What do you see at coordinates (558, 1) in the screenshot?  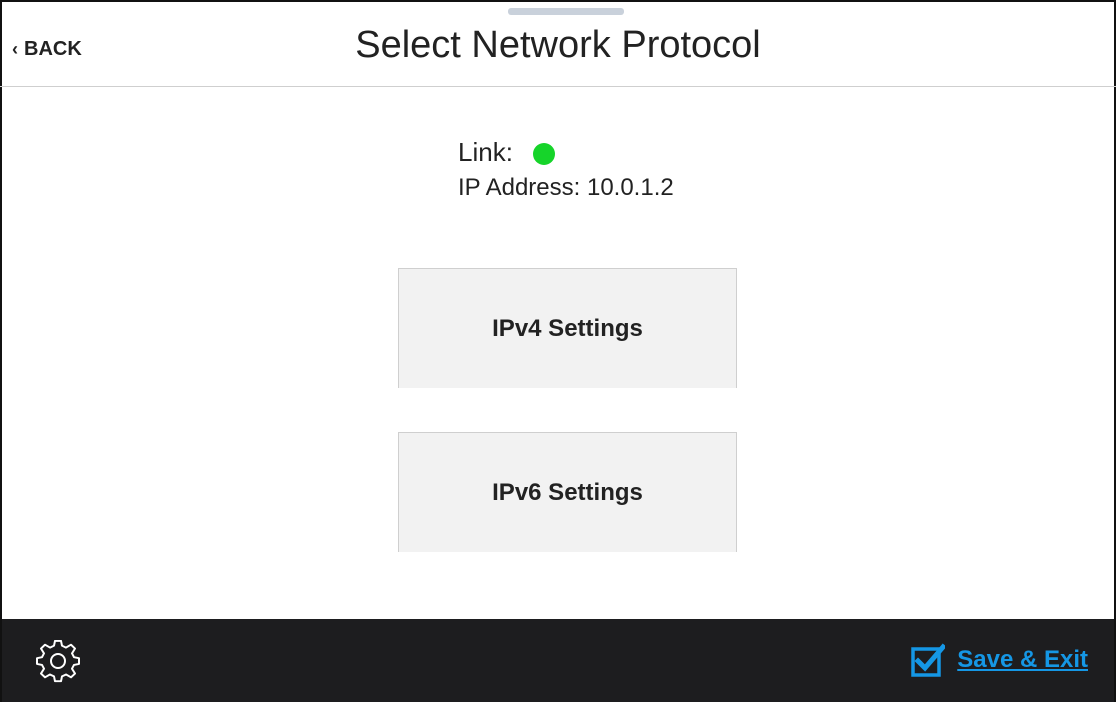 I see `top-border` at bounding box center [558, 1].